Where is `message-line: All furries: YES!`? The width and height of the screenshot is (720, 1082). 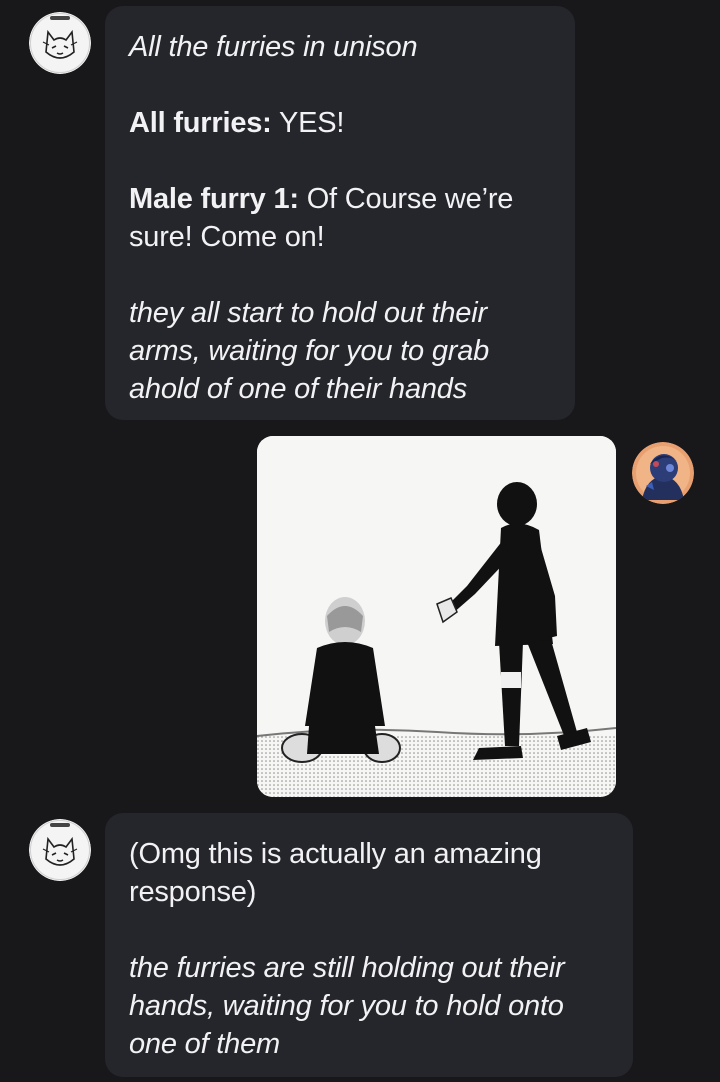
message-line: All furries: YES! is located at coordinates (340, 123).